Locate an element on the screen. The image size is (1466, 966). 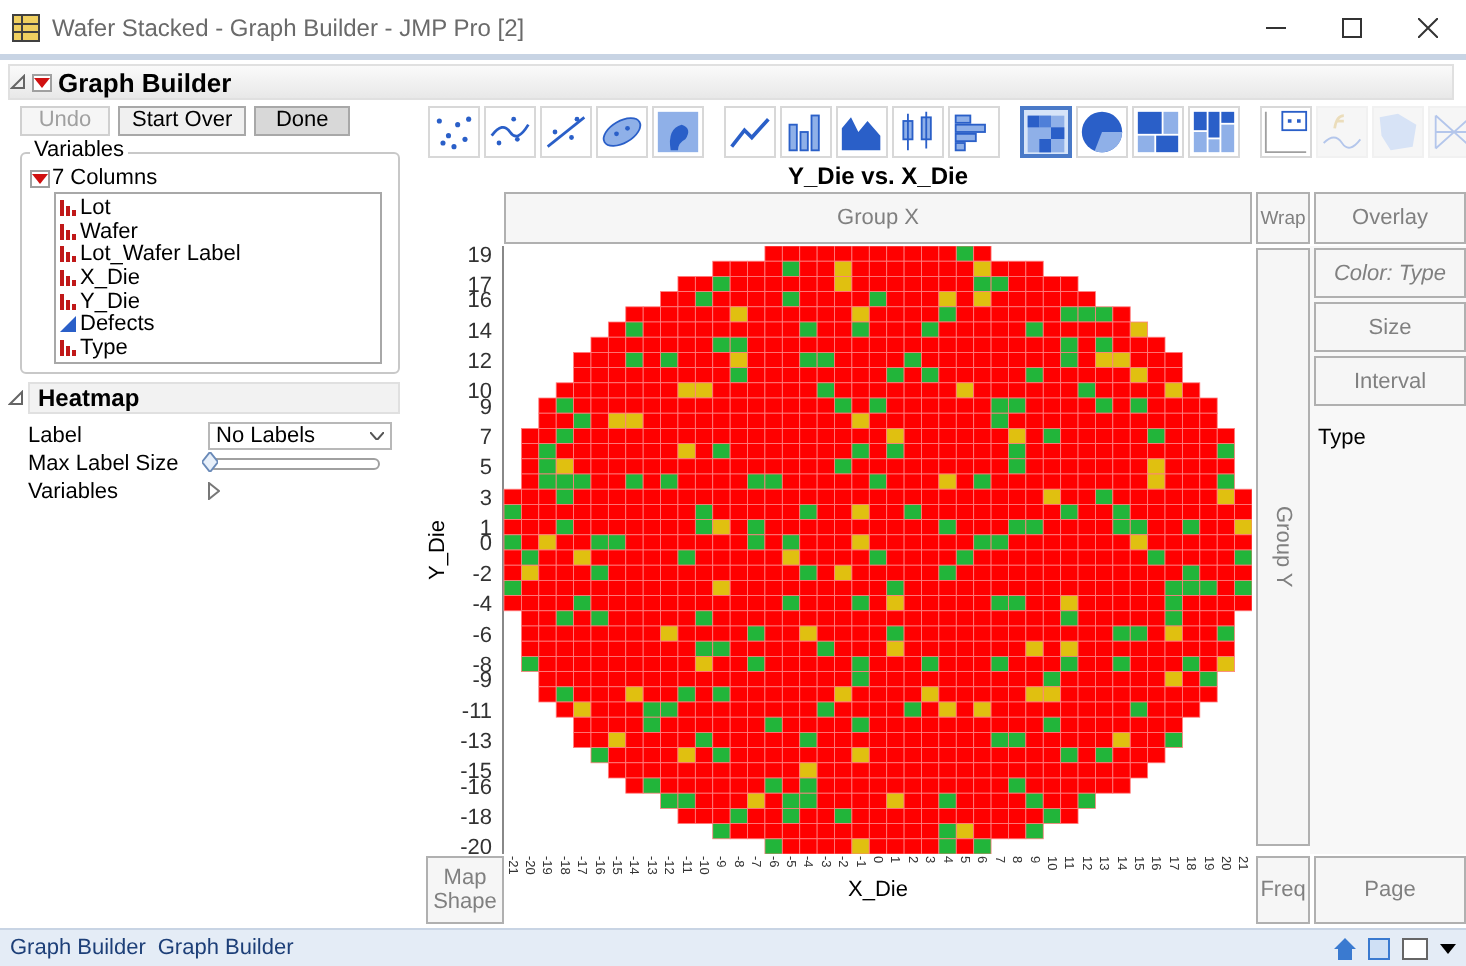
mosaic-icon is located at coordinates (1214, 132).